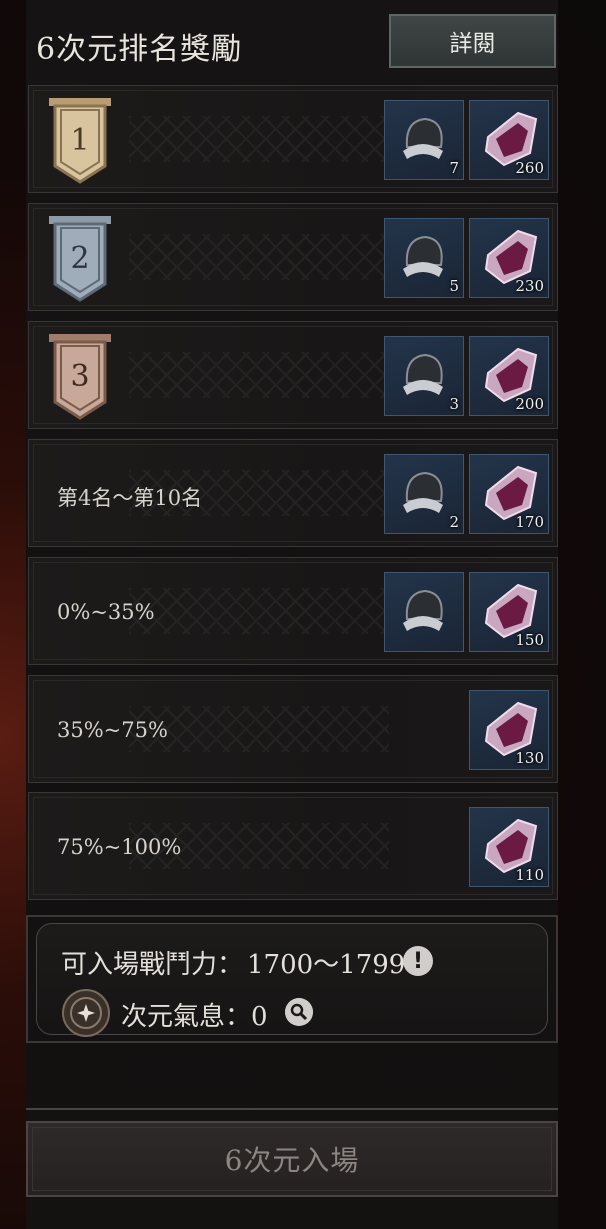 This screenshot has width=606, height=1229. What do you see at coordinates (454, 522) in the screenshot?
I see `helmet-qty: 2` at bounding box center [454, 522].